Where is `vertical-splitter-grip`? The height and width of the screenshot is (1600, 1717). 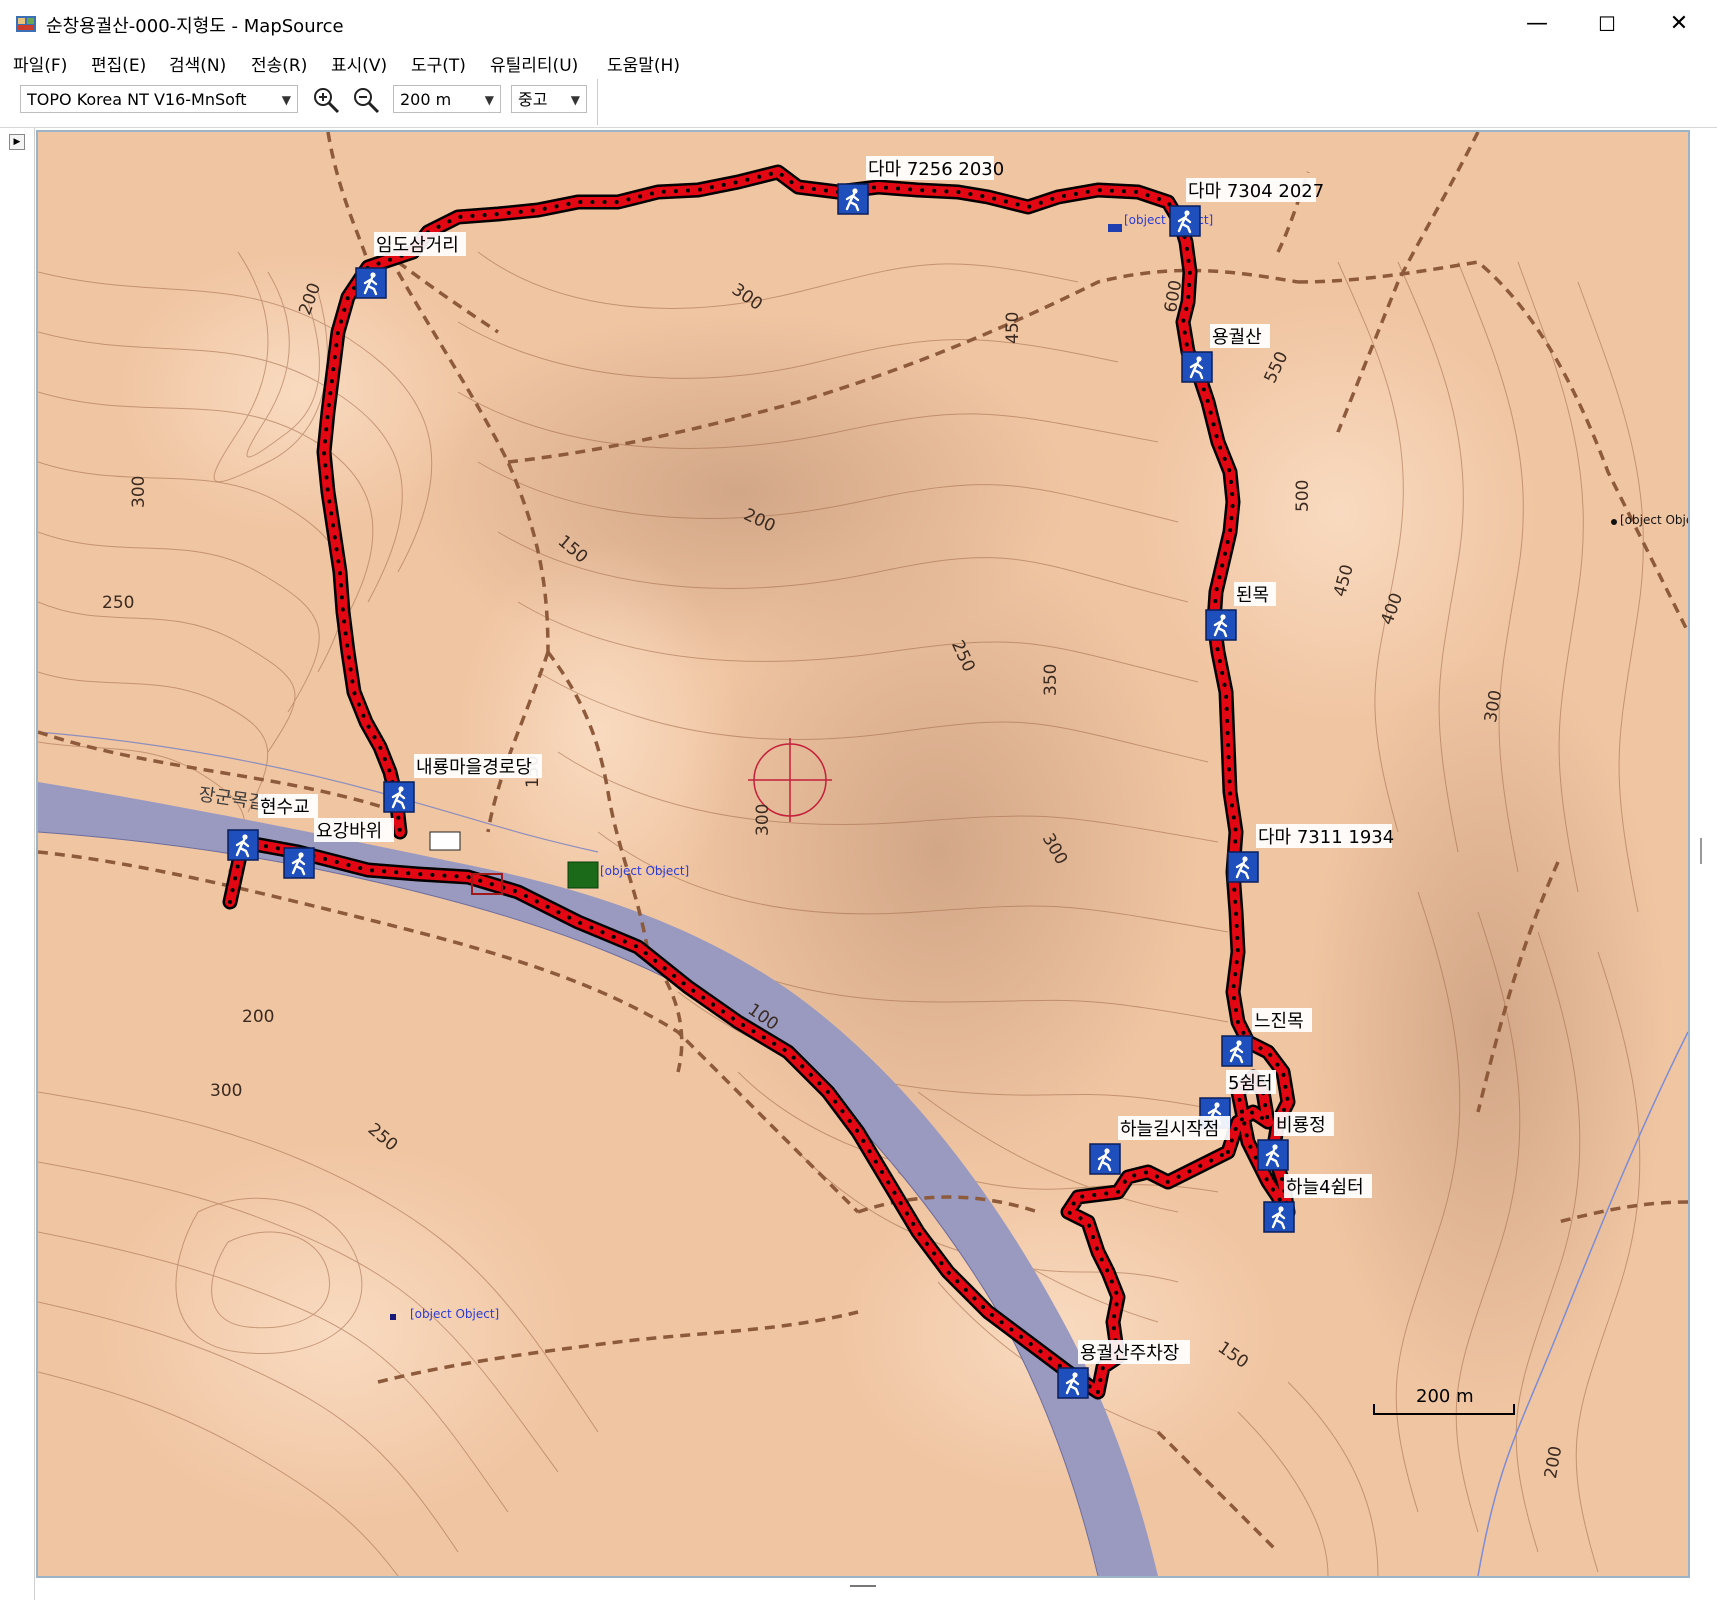
vertical-splitter-grip is located at coordinates (1701, 851).